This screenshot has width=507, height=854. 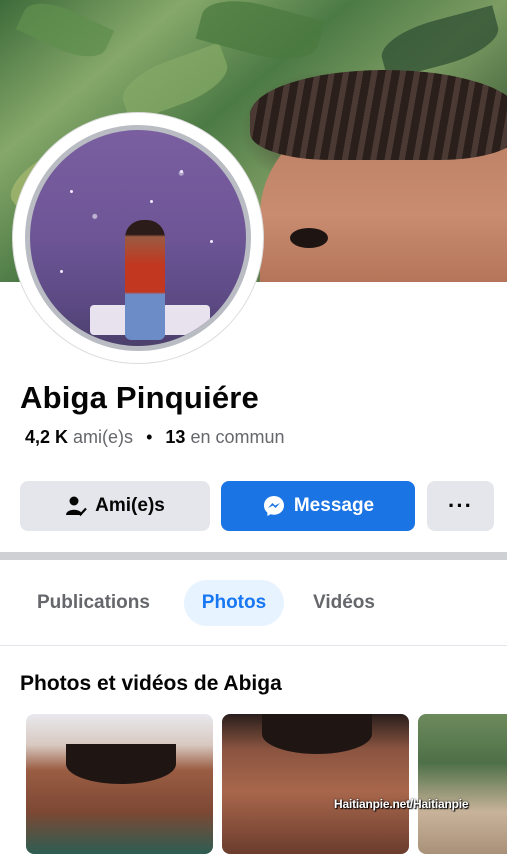 What do you see at coordinates (139, 397) in the screenshot?
I see `profile-name: Abiga Pinquiére` at bounding box center [139, 397].